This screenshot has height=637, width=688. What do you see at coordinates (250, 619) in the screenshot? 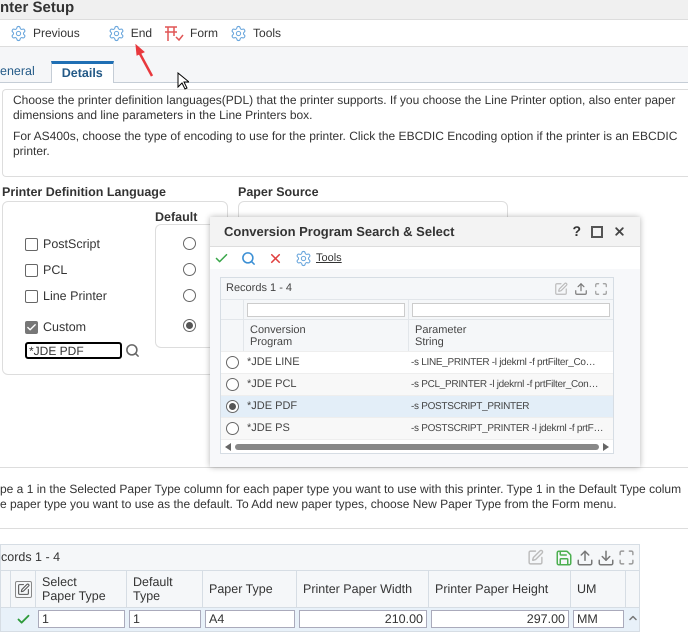
I see `table-input: A4` at bounding box center [250, 619].